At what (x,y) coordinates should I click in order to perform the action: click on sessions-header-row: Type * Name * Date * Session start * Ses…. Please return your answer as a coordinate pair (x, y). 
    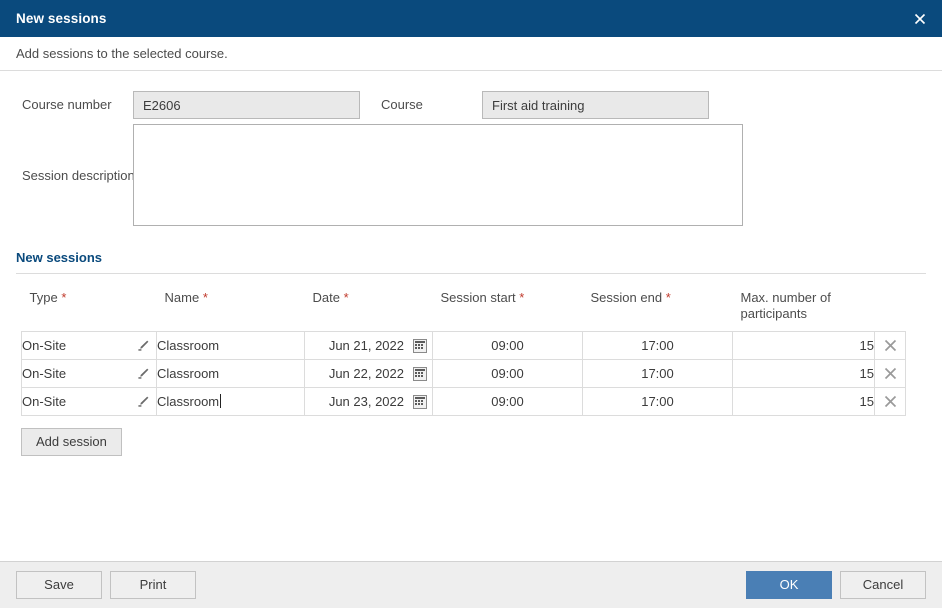
    Looking at the image, I should click on (463, 303).